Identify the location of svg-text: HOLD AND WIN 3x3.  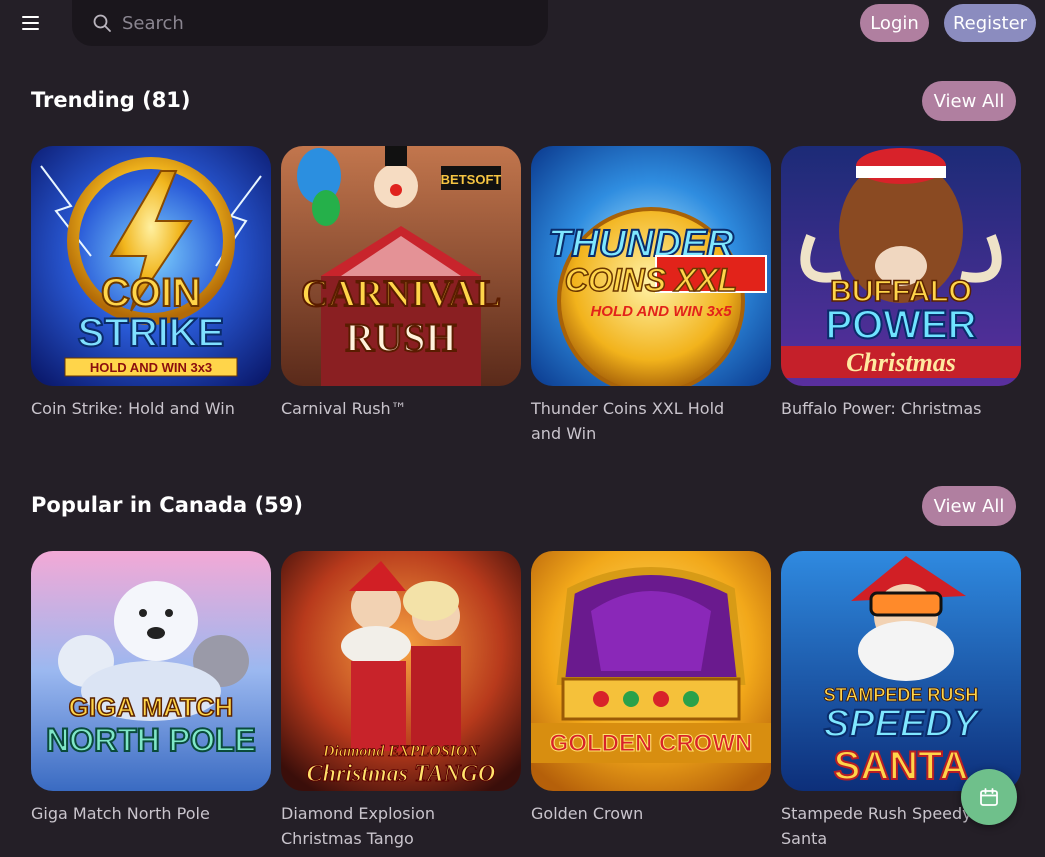
(151, 367).